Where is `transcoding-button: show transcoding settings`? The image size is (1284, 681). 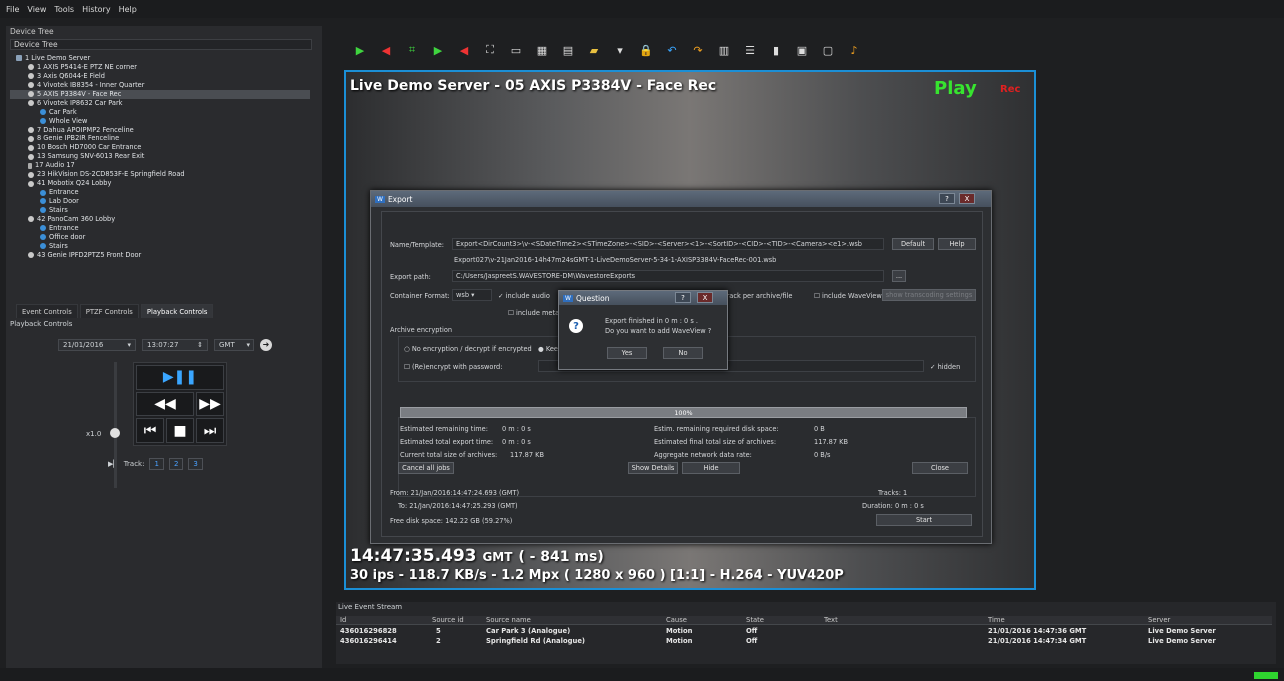 transcoding-button: show transcoding settings is located at coordinates (929, 295).